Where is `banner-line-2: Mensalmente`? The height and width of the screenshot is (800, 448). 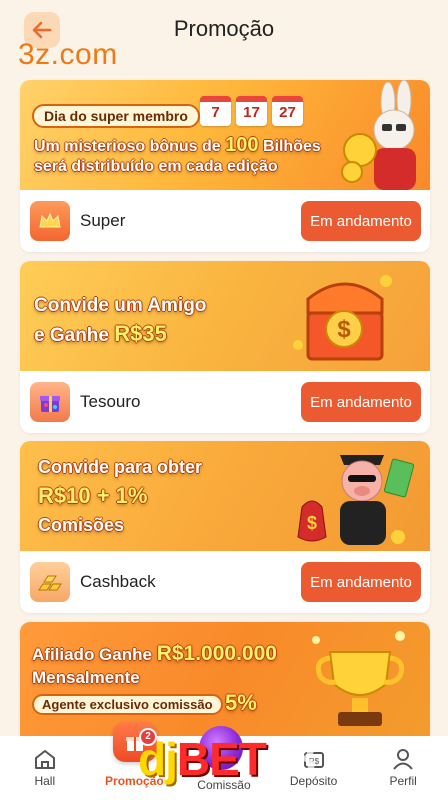 banner-line-2: Mensalmente is located at coordinates (86, 677).